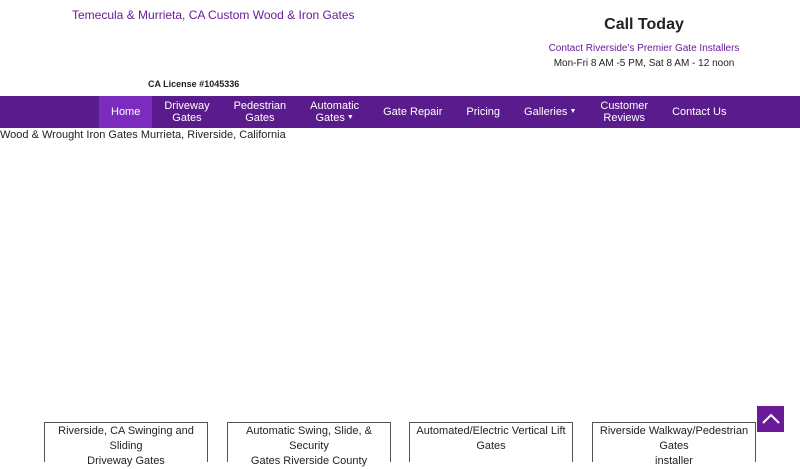 This screenshot has height=469, width=800. I want to click on nav-item-label: Contact Us, so click(699, 112).